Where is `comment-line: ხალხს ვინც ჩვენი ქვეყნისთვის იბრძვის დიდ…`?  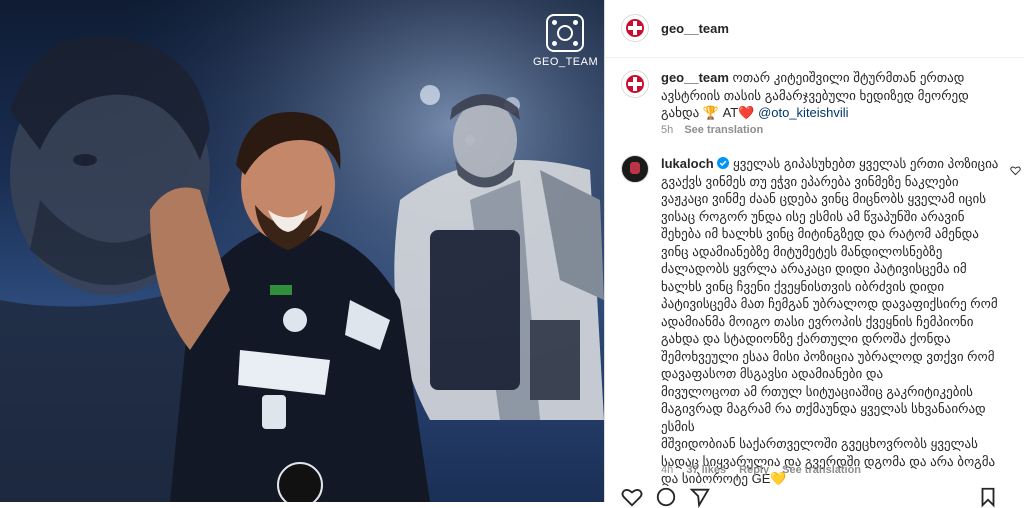 comment-line: ხალხს ვინც ჩვენი ქვეყნისთვის იბრძვის დიდ… is located at coordinates (803, 286).